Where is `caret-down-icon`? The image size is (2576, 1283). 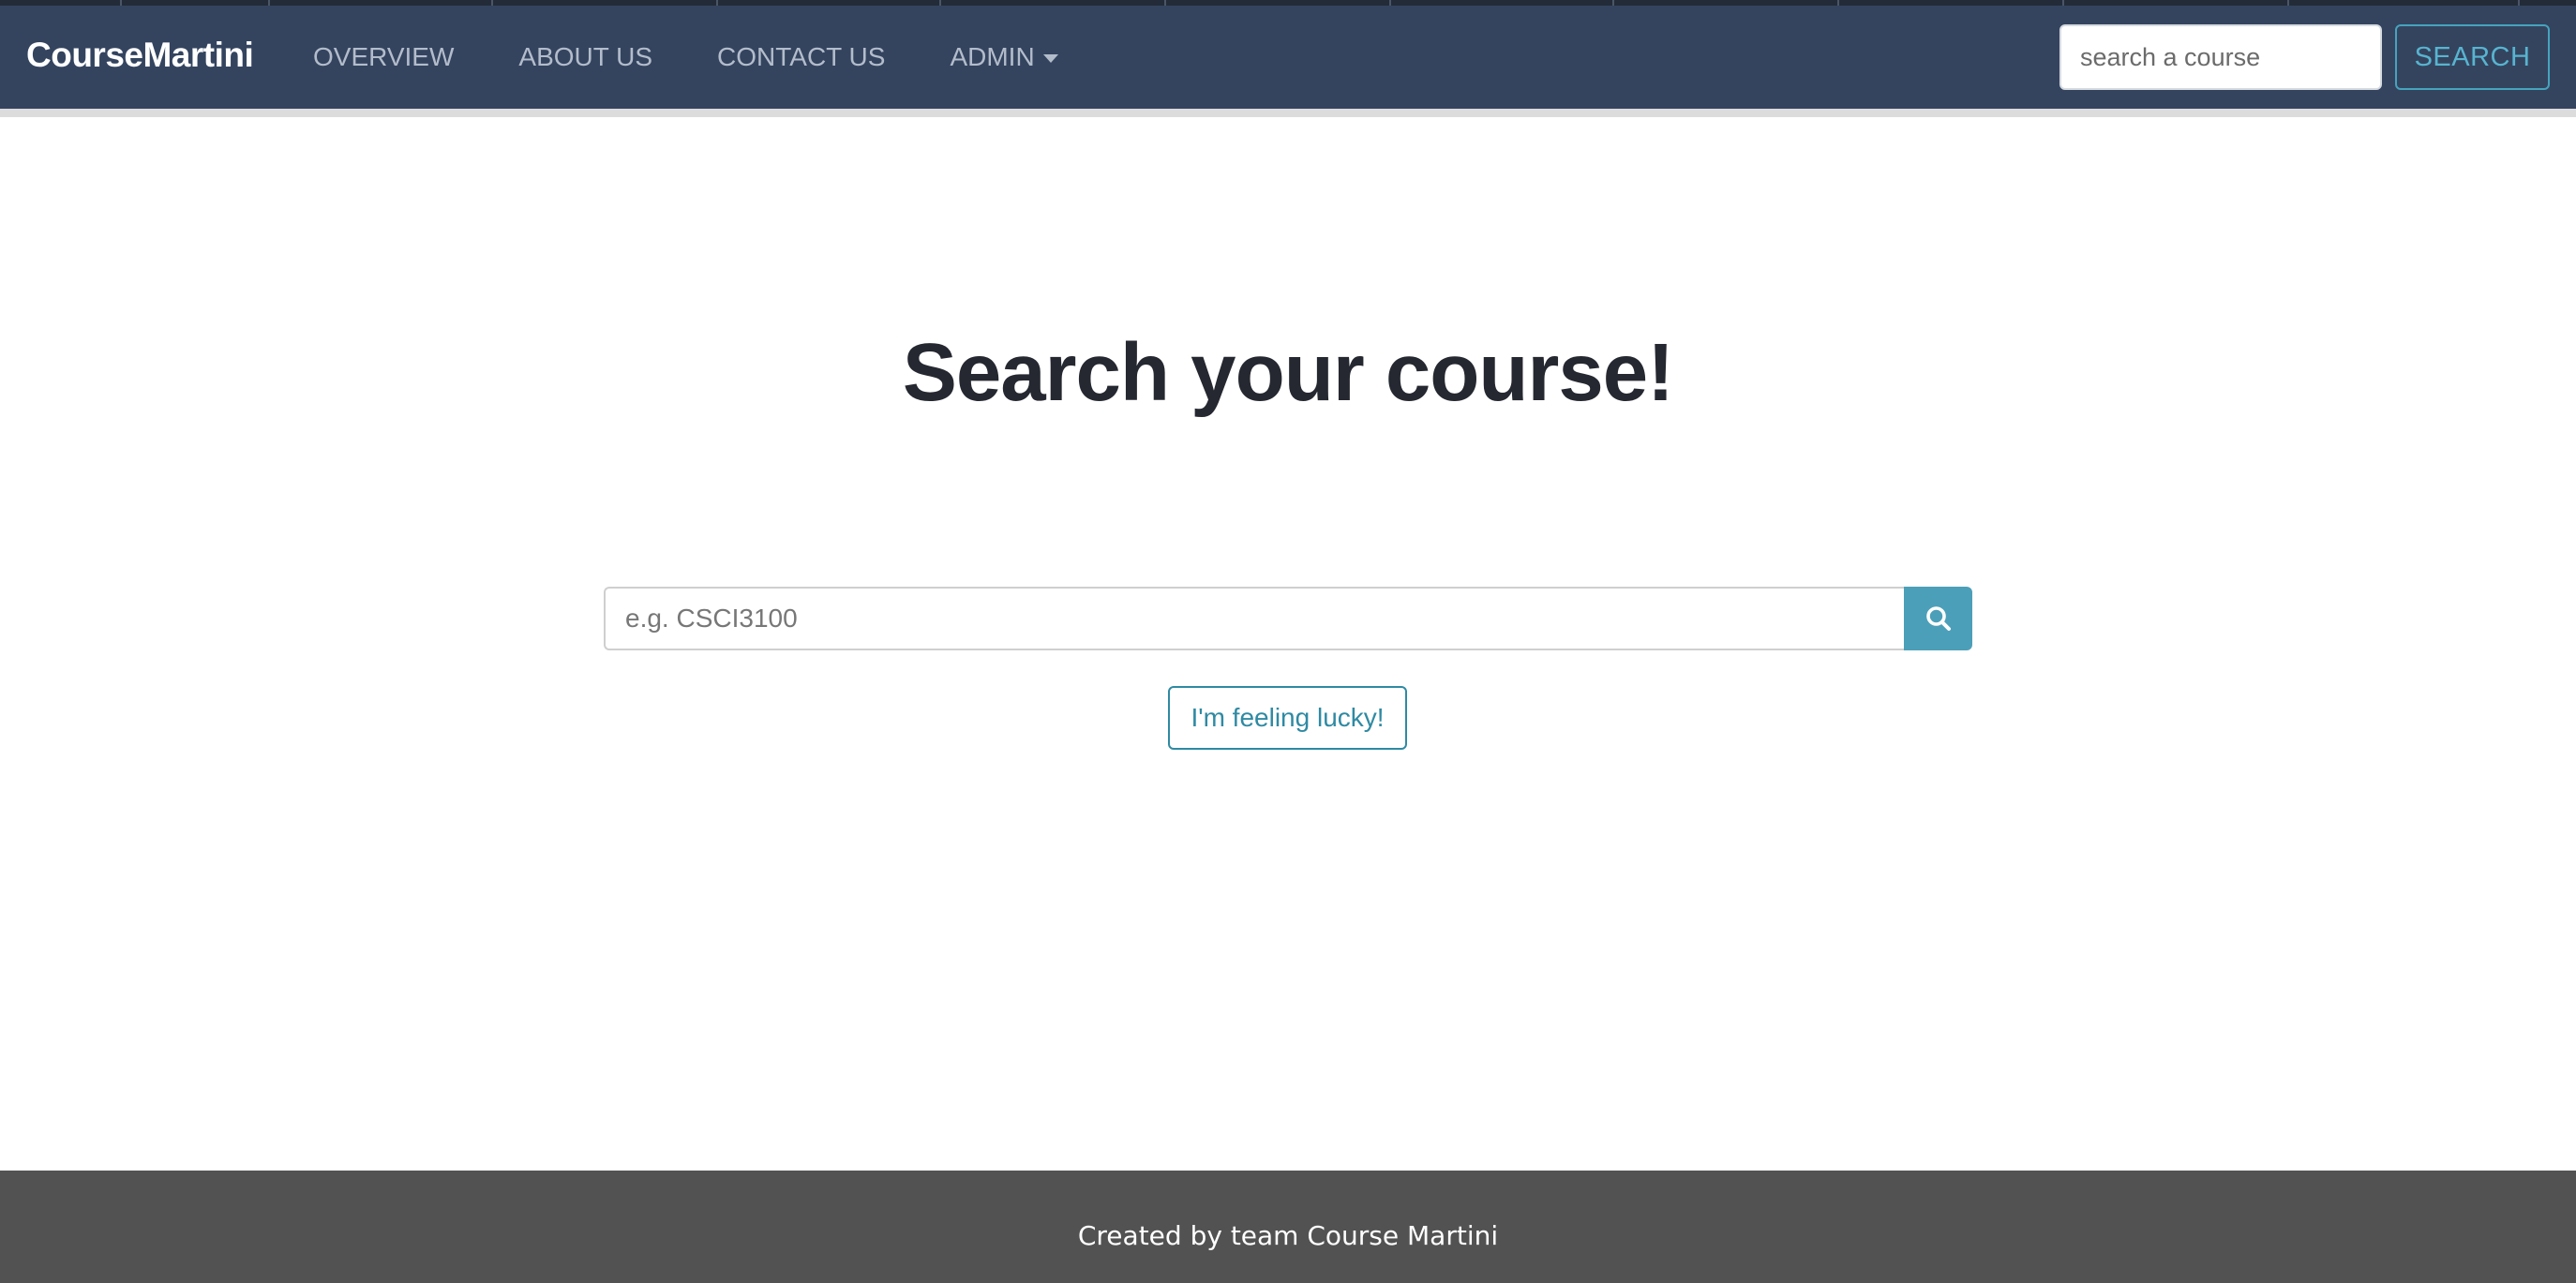 caret-down-icon is located at coordinates (1050, 58).